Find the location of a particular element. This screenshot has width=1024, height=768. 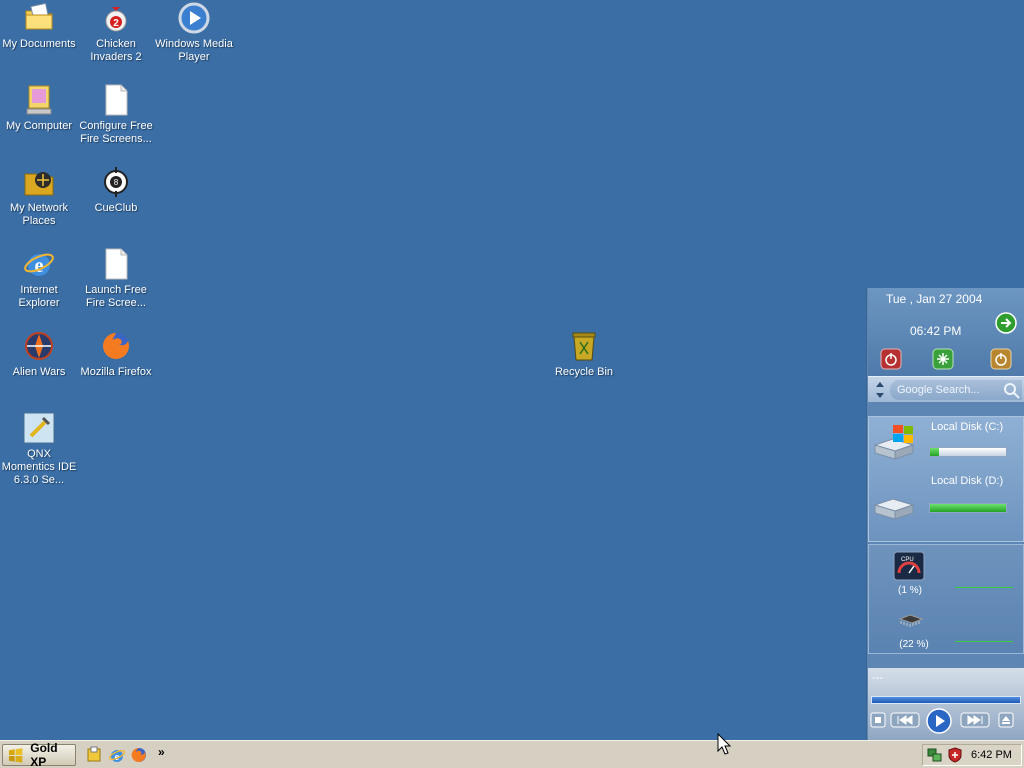

cueclub-shortcut: 8 CueClub is located at coordinates (116, 190).